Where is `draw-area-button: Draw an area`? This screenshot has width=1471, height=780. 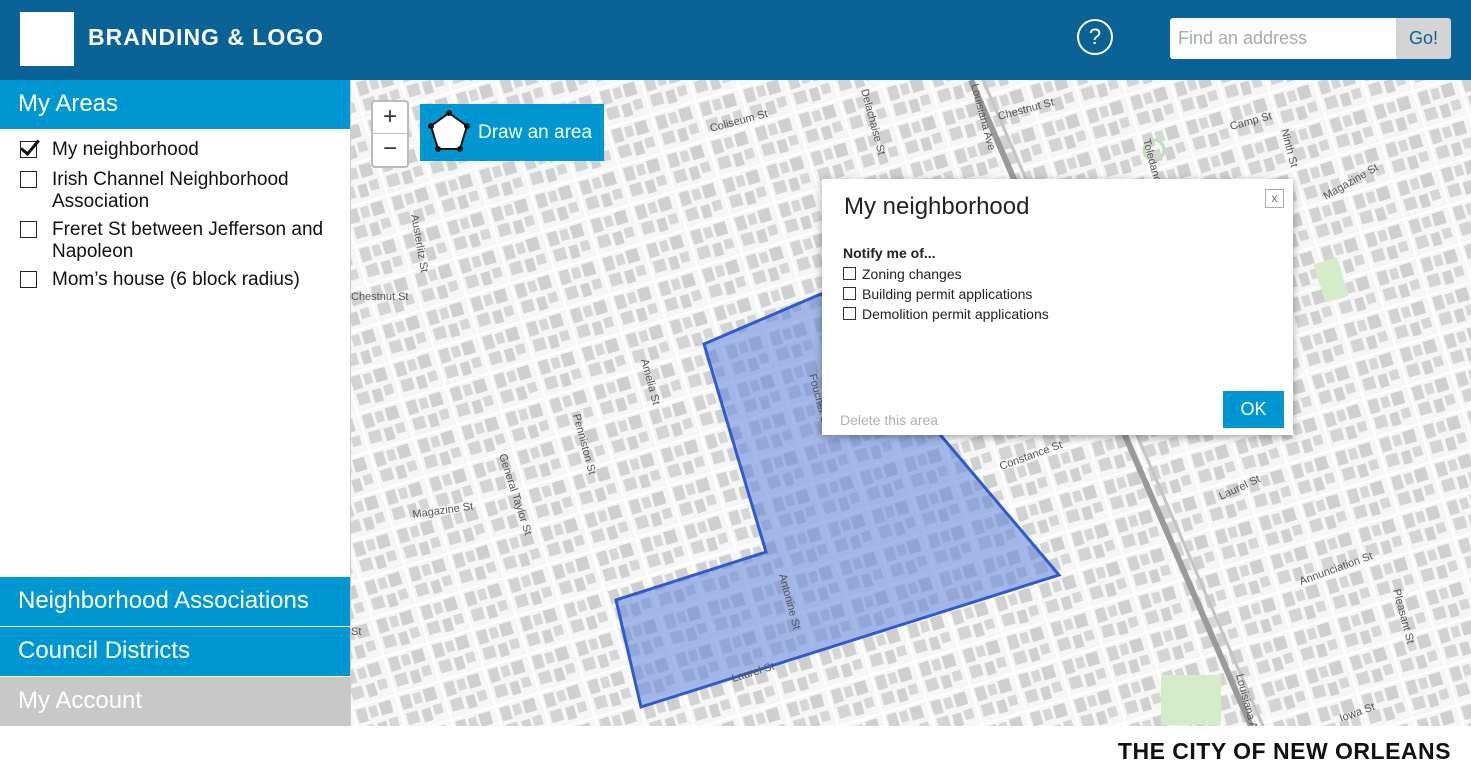 draw-area-button: Draw an area is located at coordinates (512, 132).